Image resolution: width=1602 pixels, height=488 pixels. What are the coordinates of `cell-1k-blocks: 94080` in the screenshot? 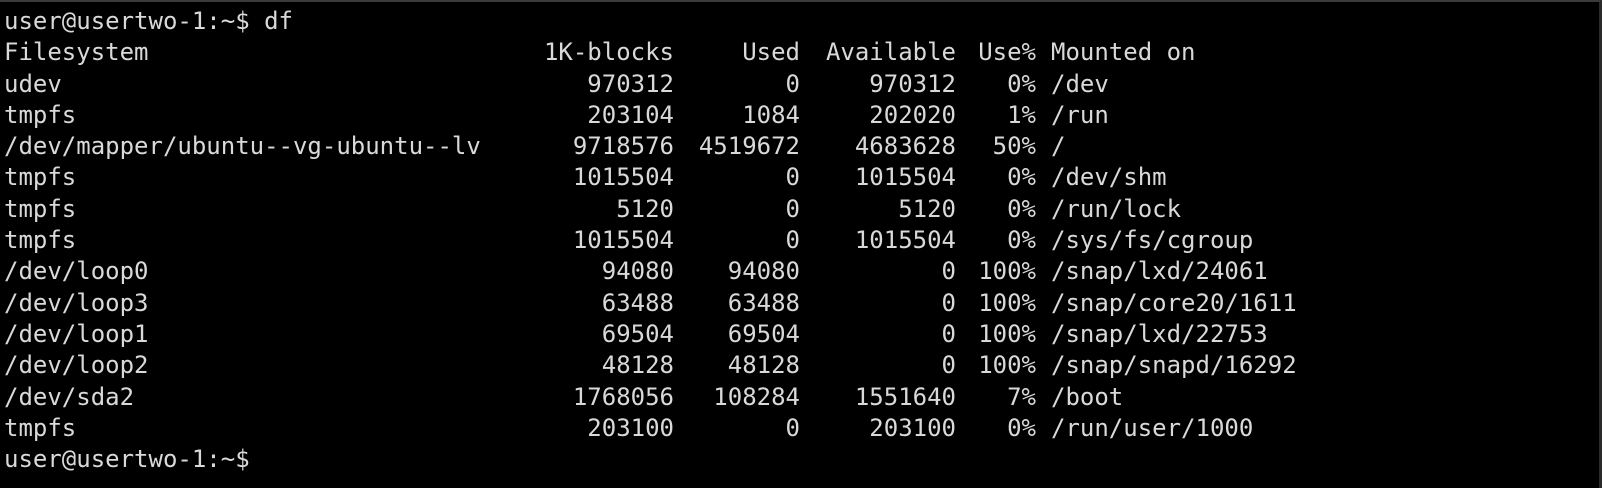 It's located at (637, 271).